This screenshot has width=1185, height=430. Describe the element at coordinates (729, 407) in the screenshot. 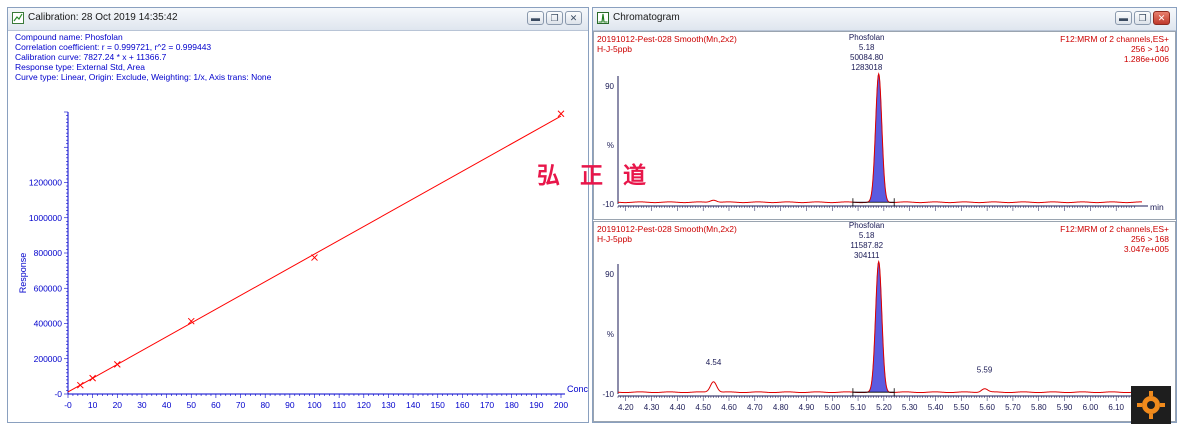

I see `x-tick-label: 4.60` at that location.